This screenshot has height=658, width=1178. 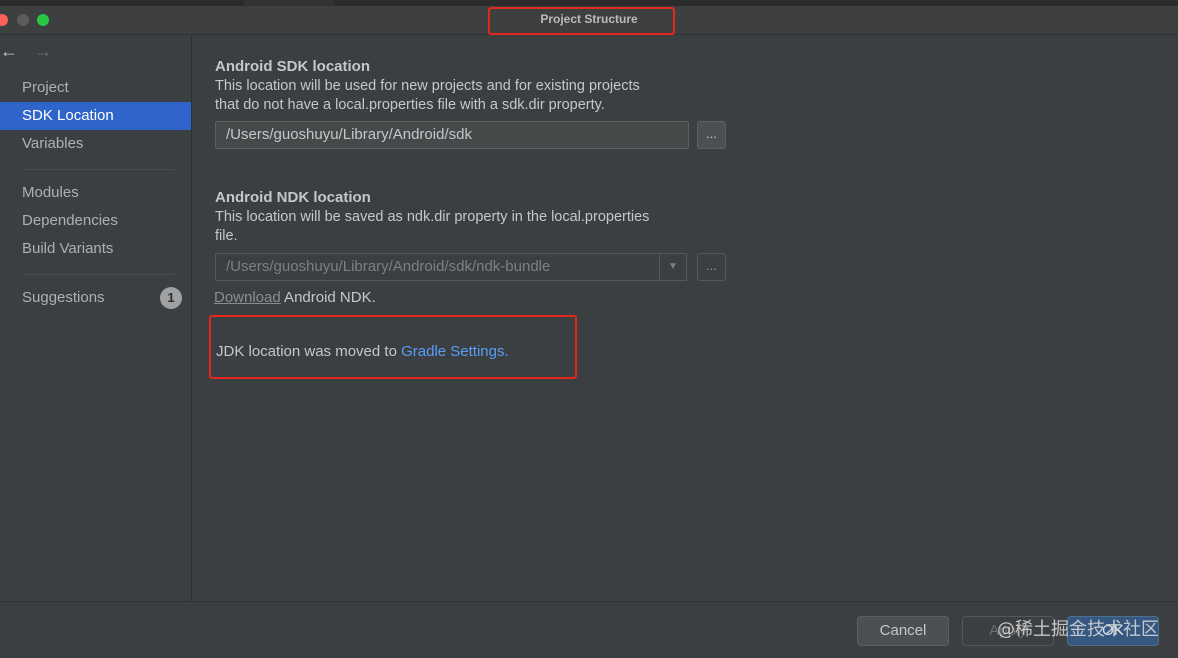 I want to click on title-bar: Project Structure, so click(x=589, y=20).